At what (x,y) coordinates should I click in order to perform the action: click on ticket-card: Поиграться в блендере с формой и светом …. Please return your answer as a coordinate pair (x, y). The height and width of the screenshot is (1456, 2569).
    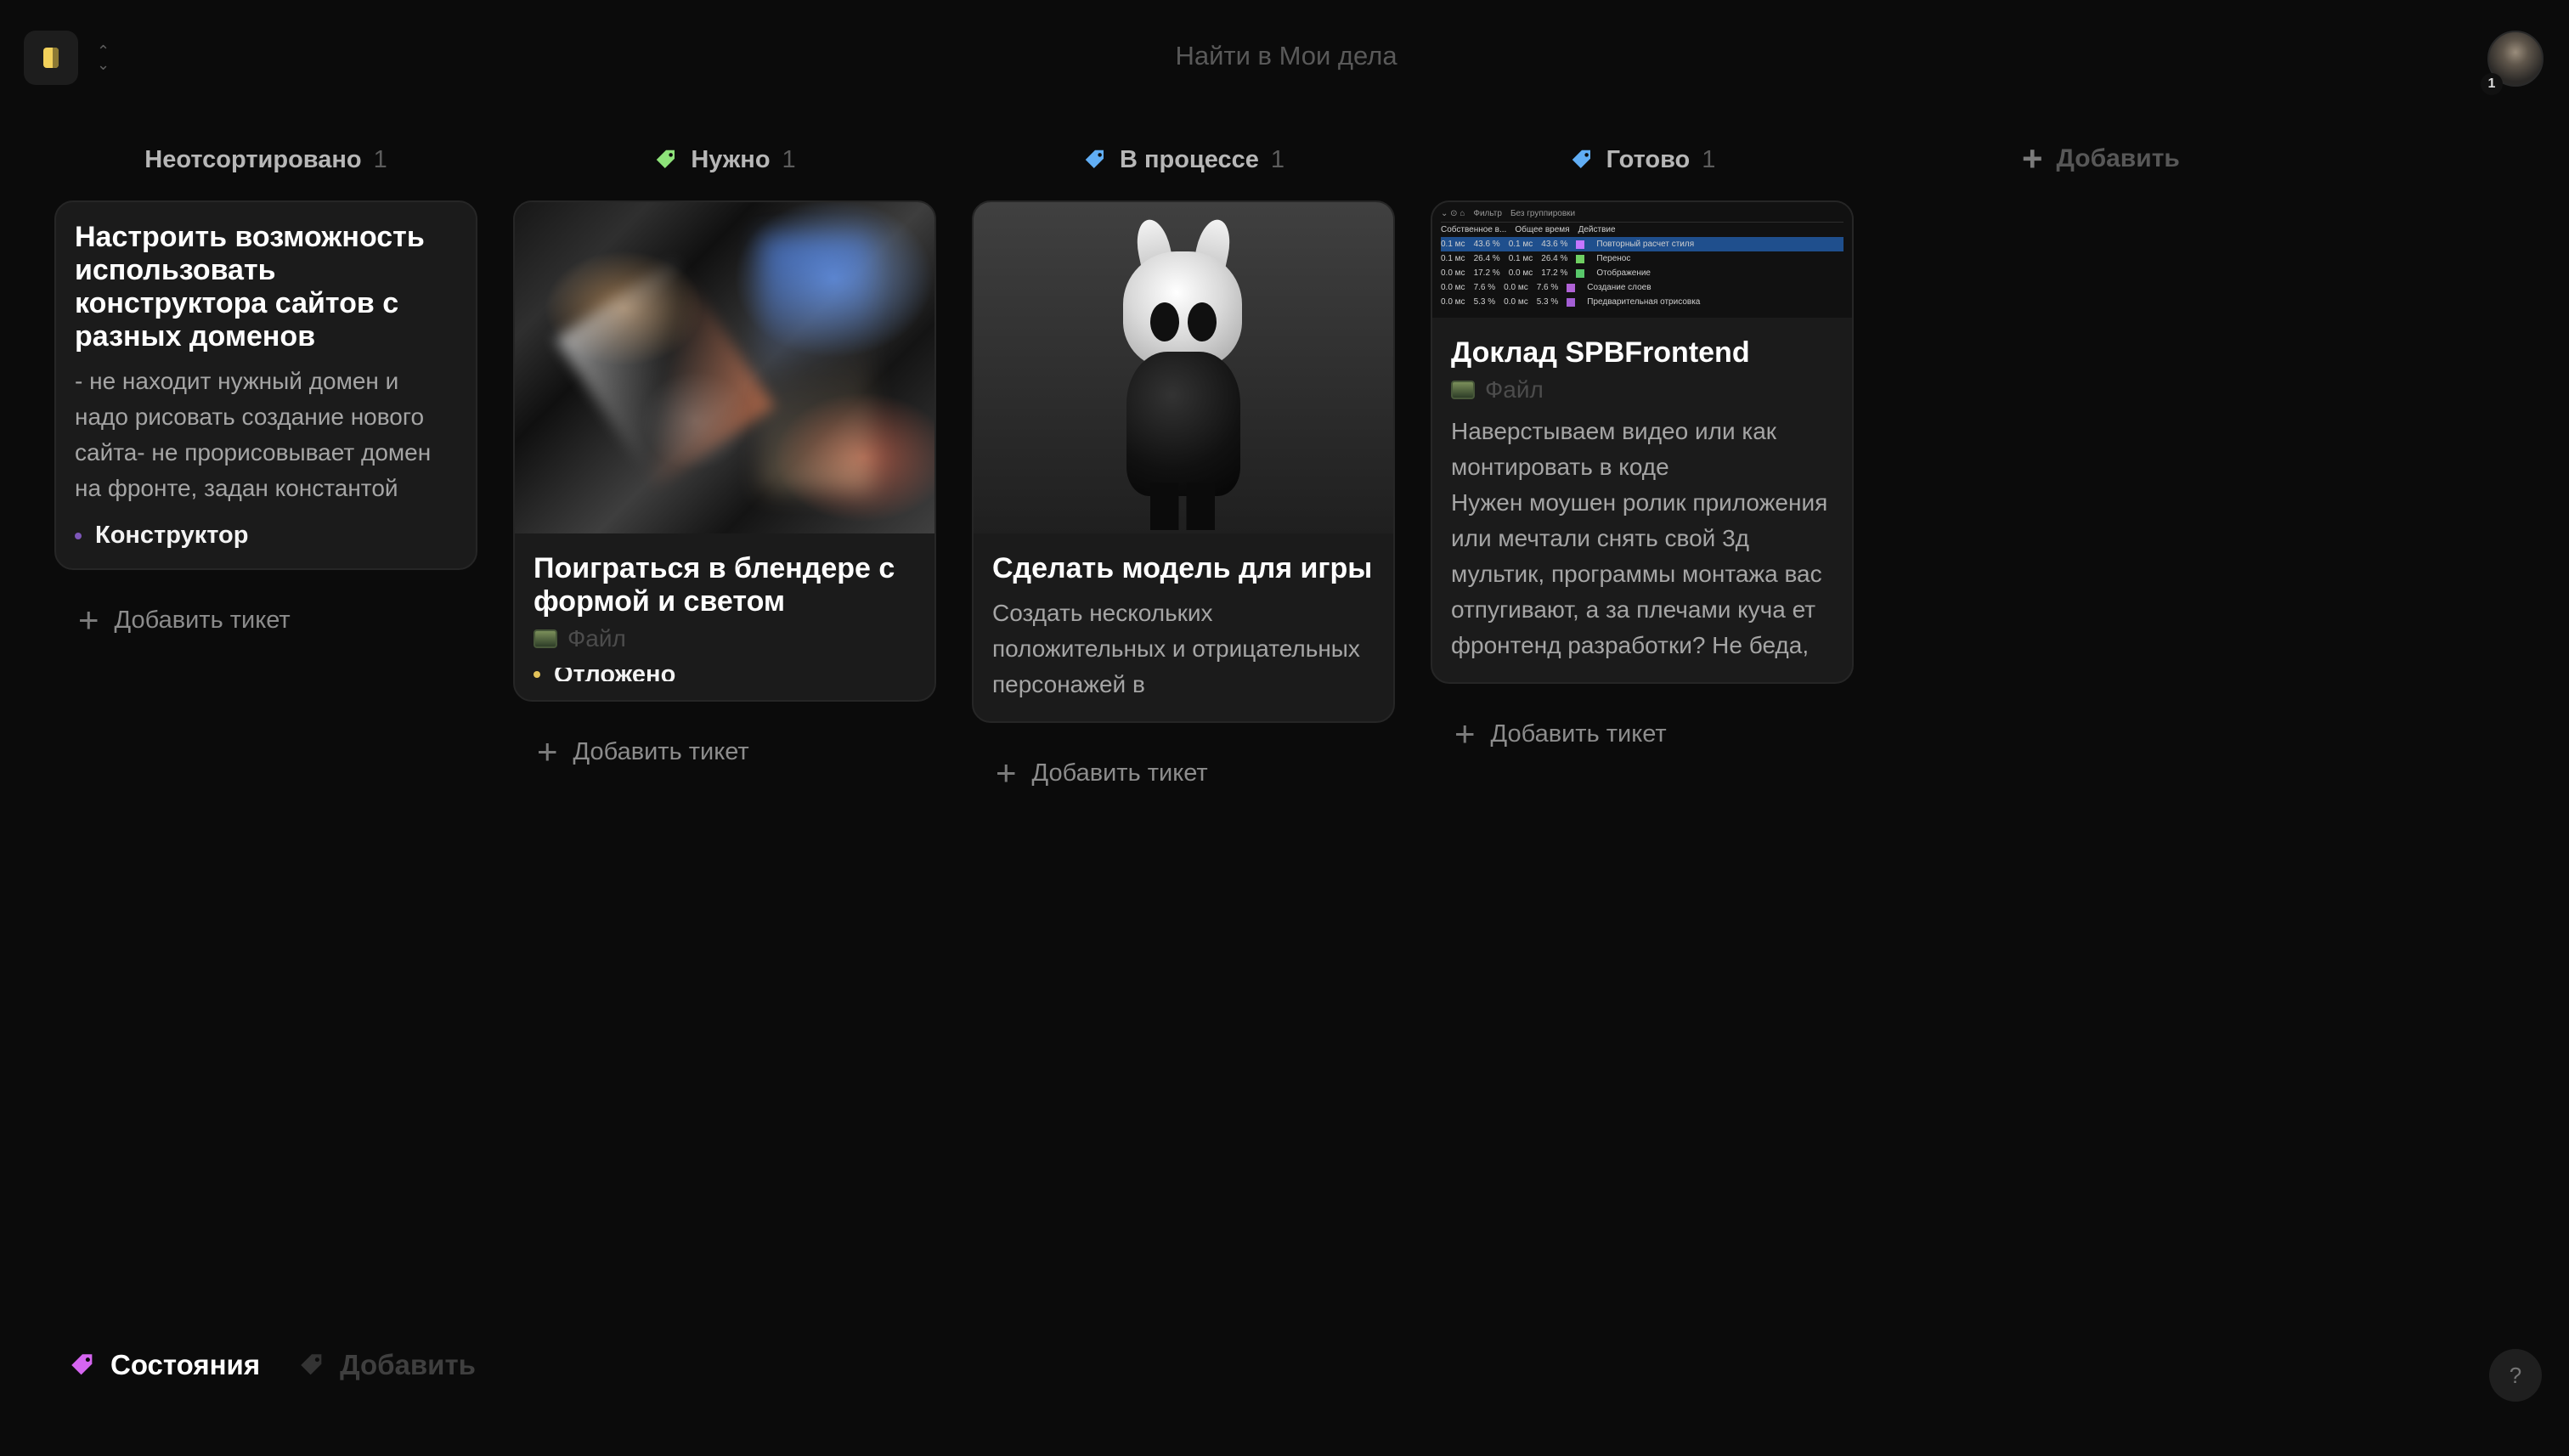
    Looking at the image, I should click on (725, 451).